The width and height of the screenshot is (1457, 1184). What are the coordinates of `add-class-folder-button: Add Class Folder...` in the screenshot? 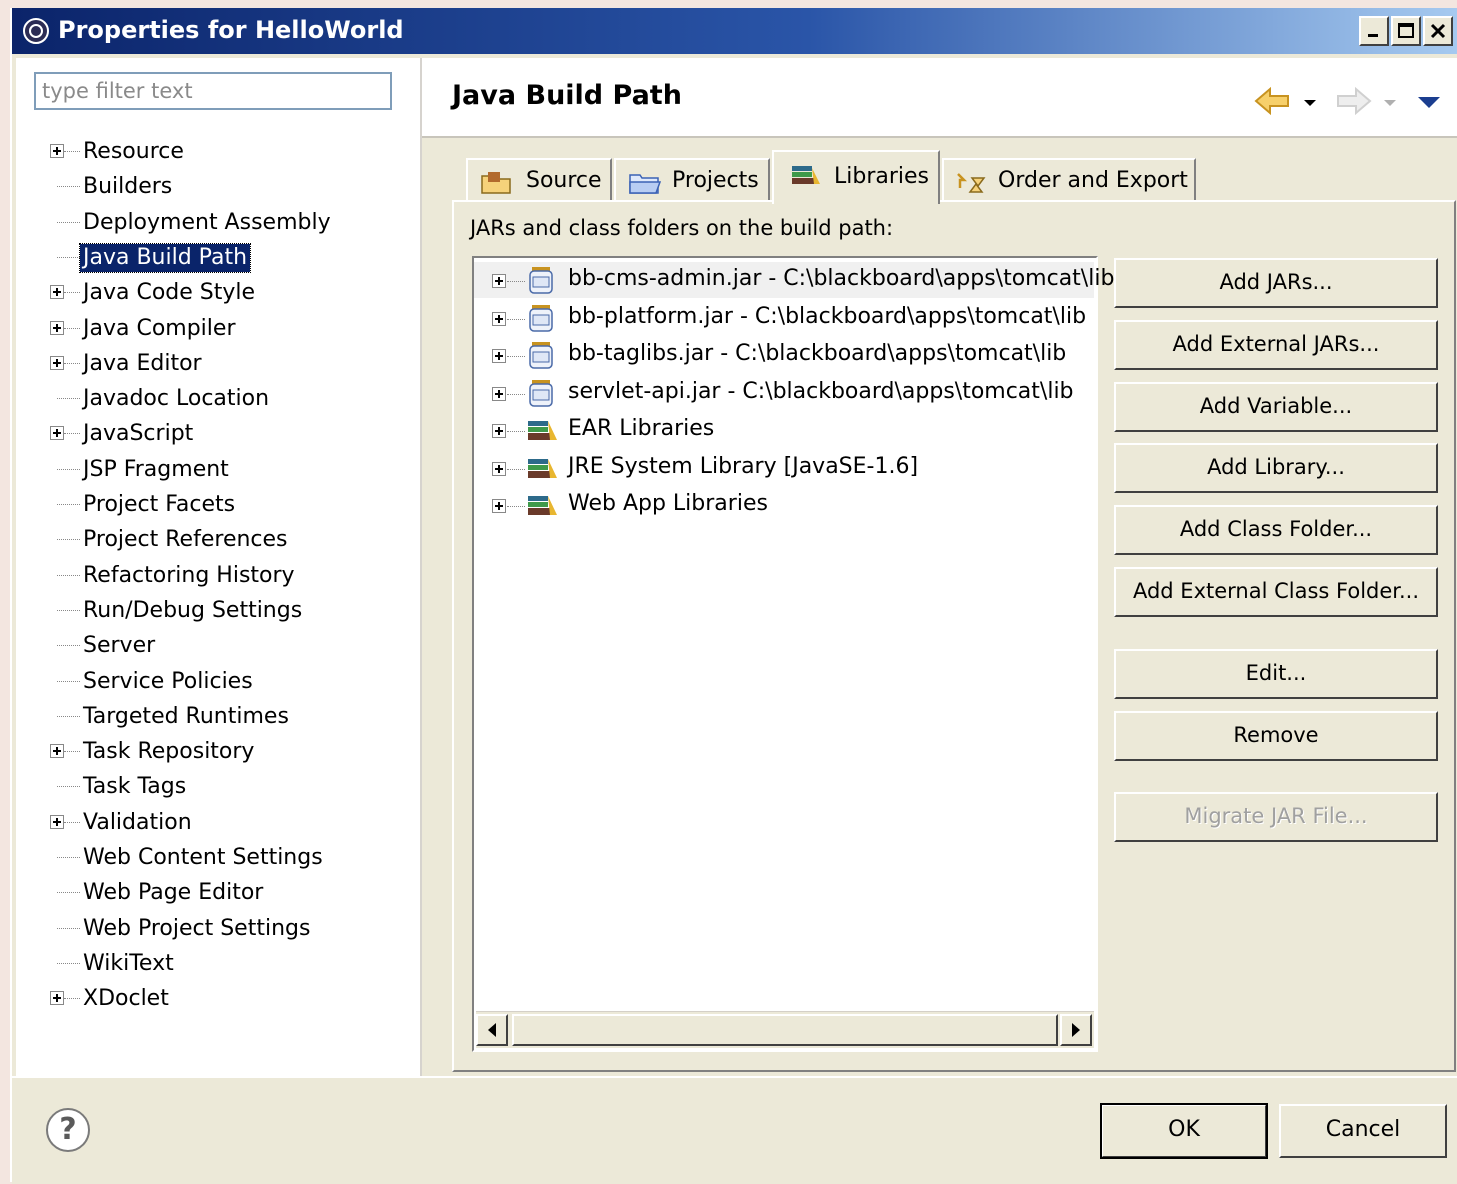 It's located at (1276, 530).